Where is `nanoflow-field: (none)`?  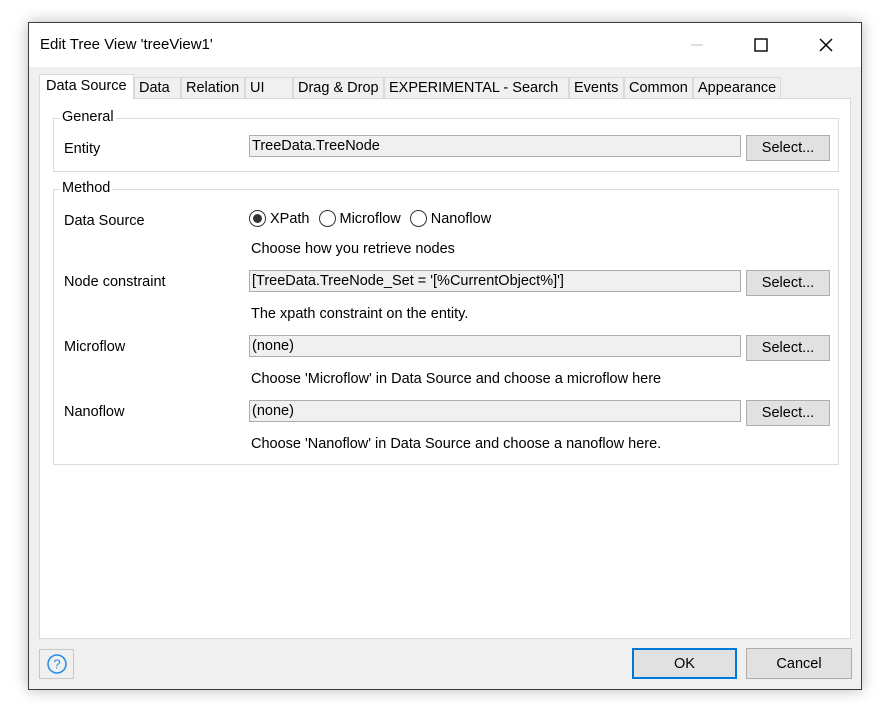 nanoflow-field: (none) is located at coordinates (495, 411).